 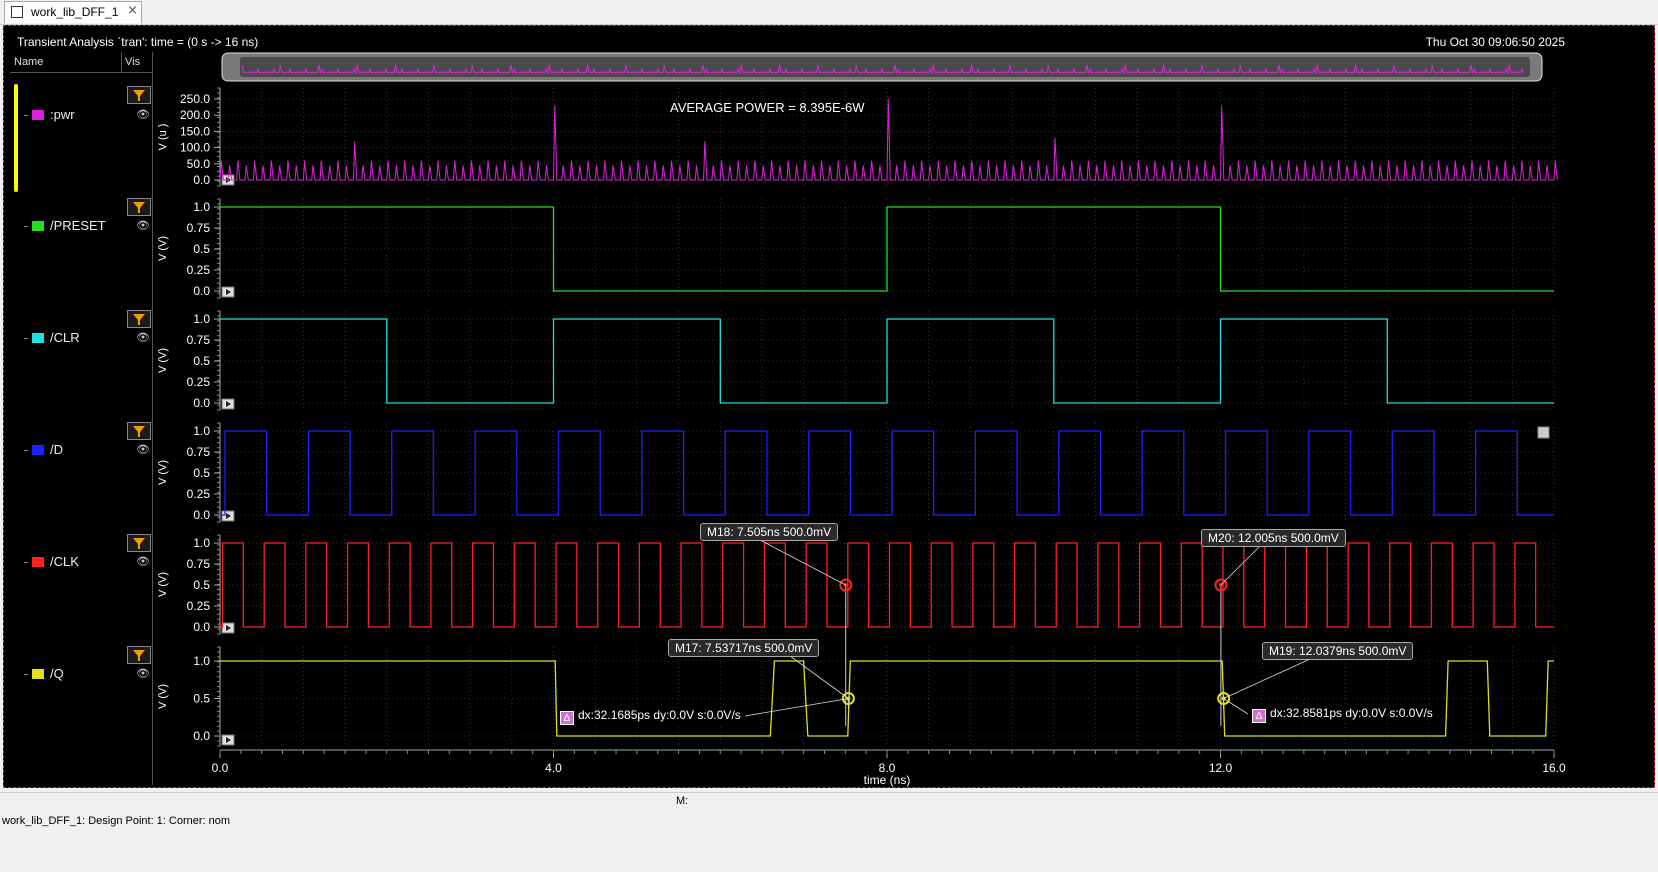 What do you see at coordinates (16, 138) in the screenshot?
I see `selection-indicator` at bounding box center [16, 138].